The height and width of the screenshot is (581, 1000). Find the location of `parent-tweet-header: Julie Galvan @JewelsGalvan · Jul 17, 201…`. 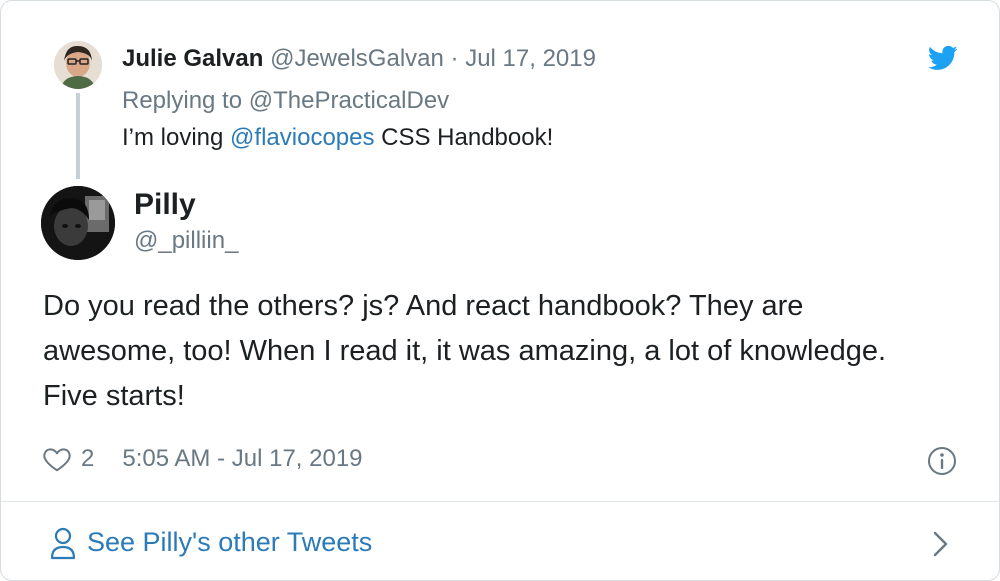

parent-tweet-header: Julie Galvan @JewelsGalvan · Jul 17, 201… is located at coordinates (359, 59).